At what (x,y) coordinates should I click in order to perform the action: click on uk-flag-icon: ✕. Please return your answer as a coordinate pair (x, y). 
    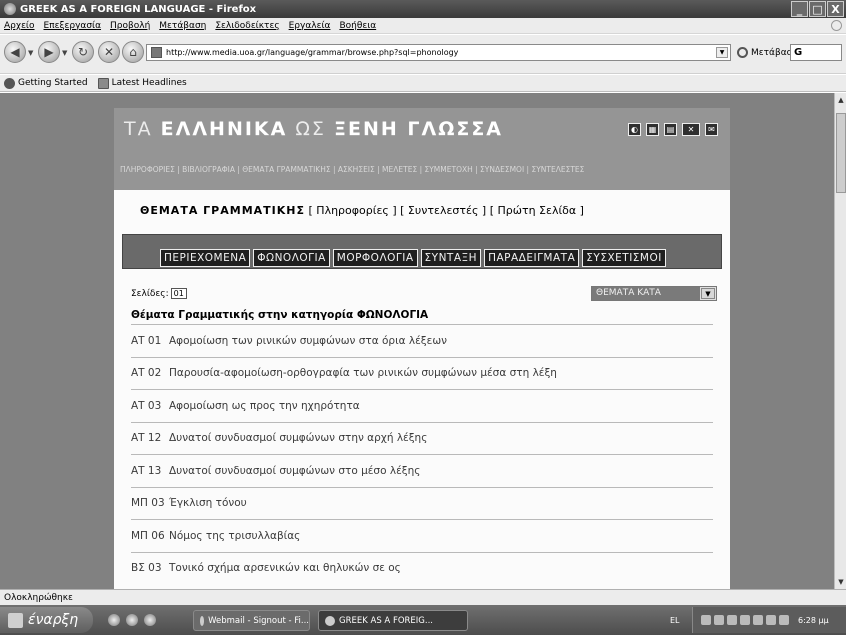
    Looking at the image, I should click on (691, 129).